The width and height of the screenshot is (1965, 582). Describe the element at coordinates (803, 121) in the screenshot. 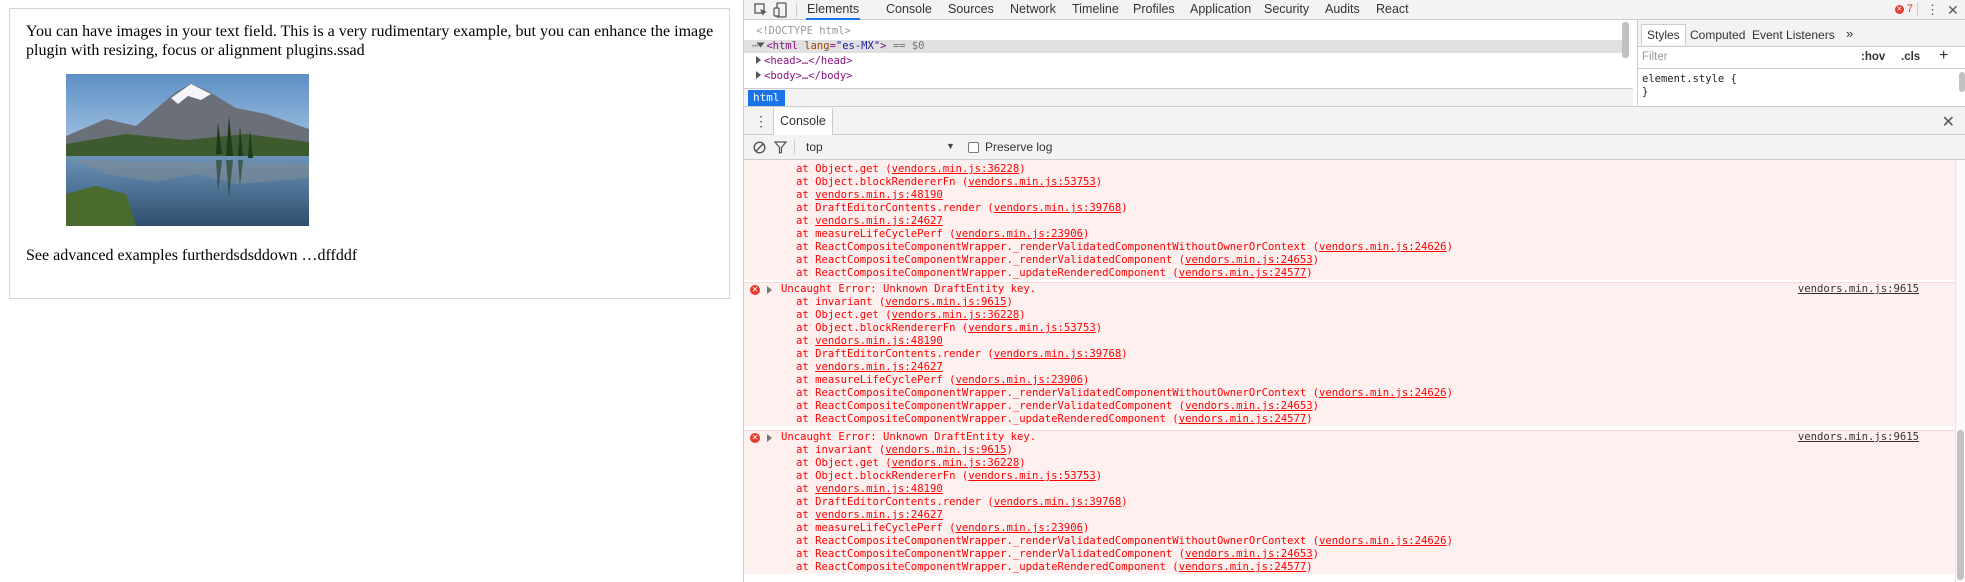

I see `drawer-tab-console: Console` at that location.